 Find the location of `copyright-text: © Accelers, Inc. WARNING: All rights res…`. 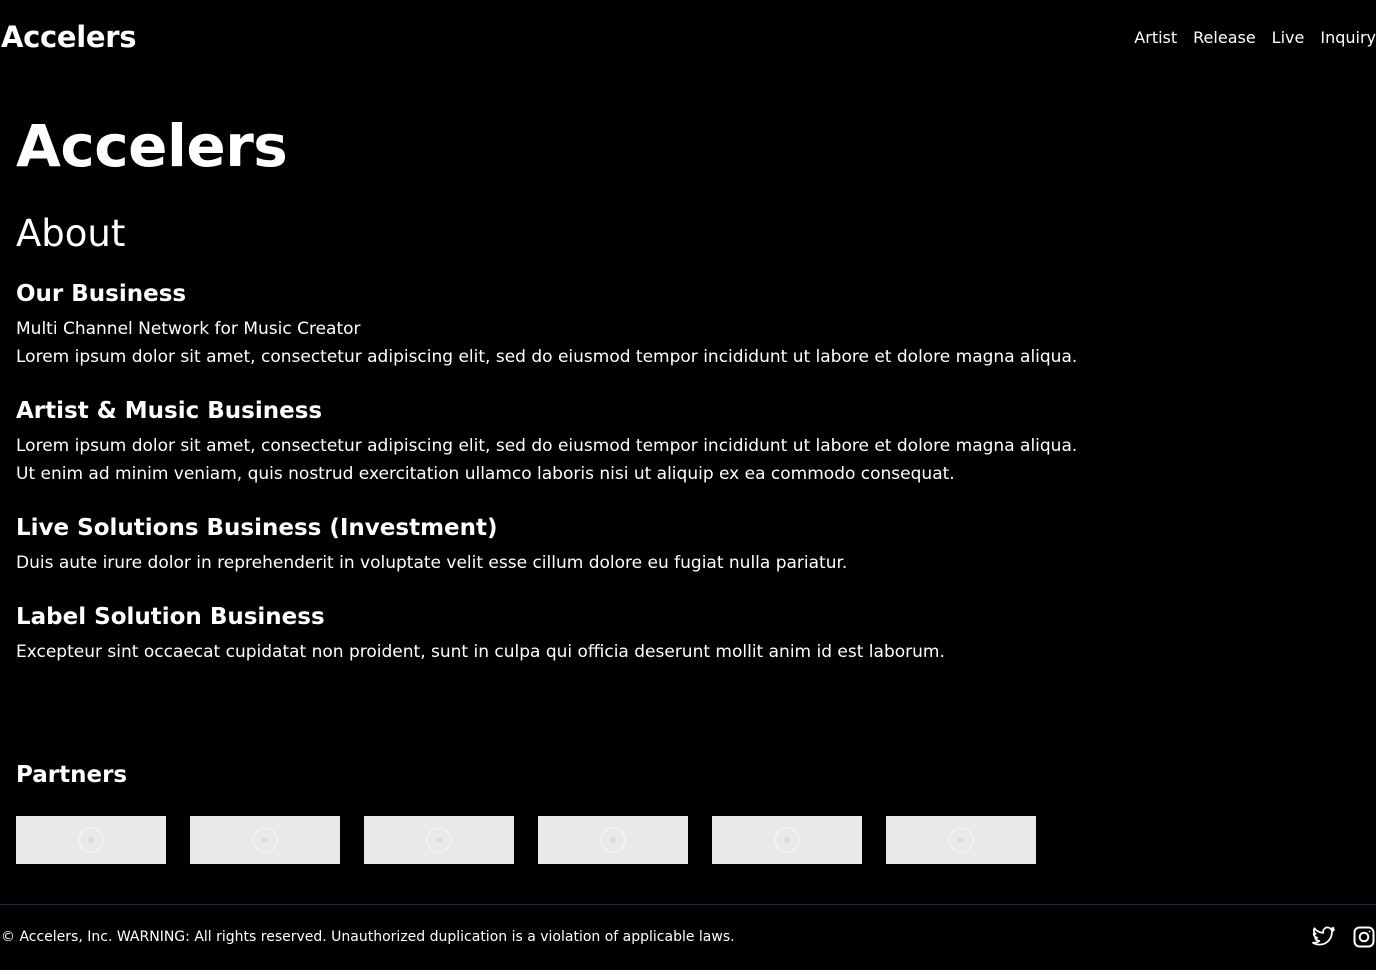

copyright-text: © Accelers, Inc. WARNING: All rights res… is located at coordinates (368, 937).